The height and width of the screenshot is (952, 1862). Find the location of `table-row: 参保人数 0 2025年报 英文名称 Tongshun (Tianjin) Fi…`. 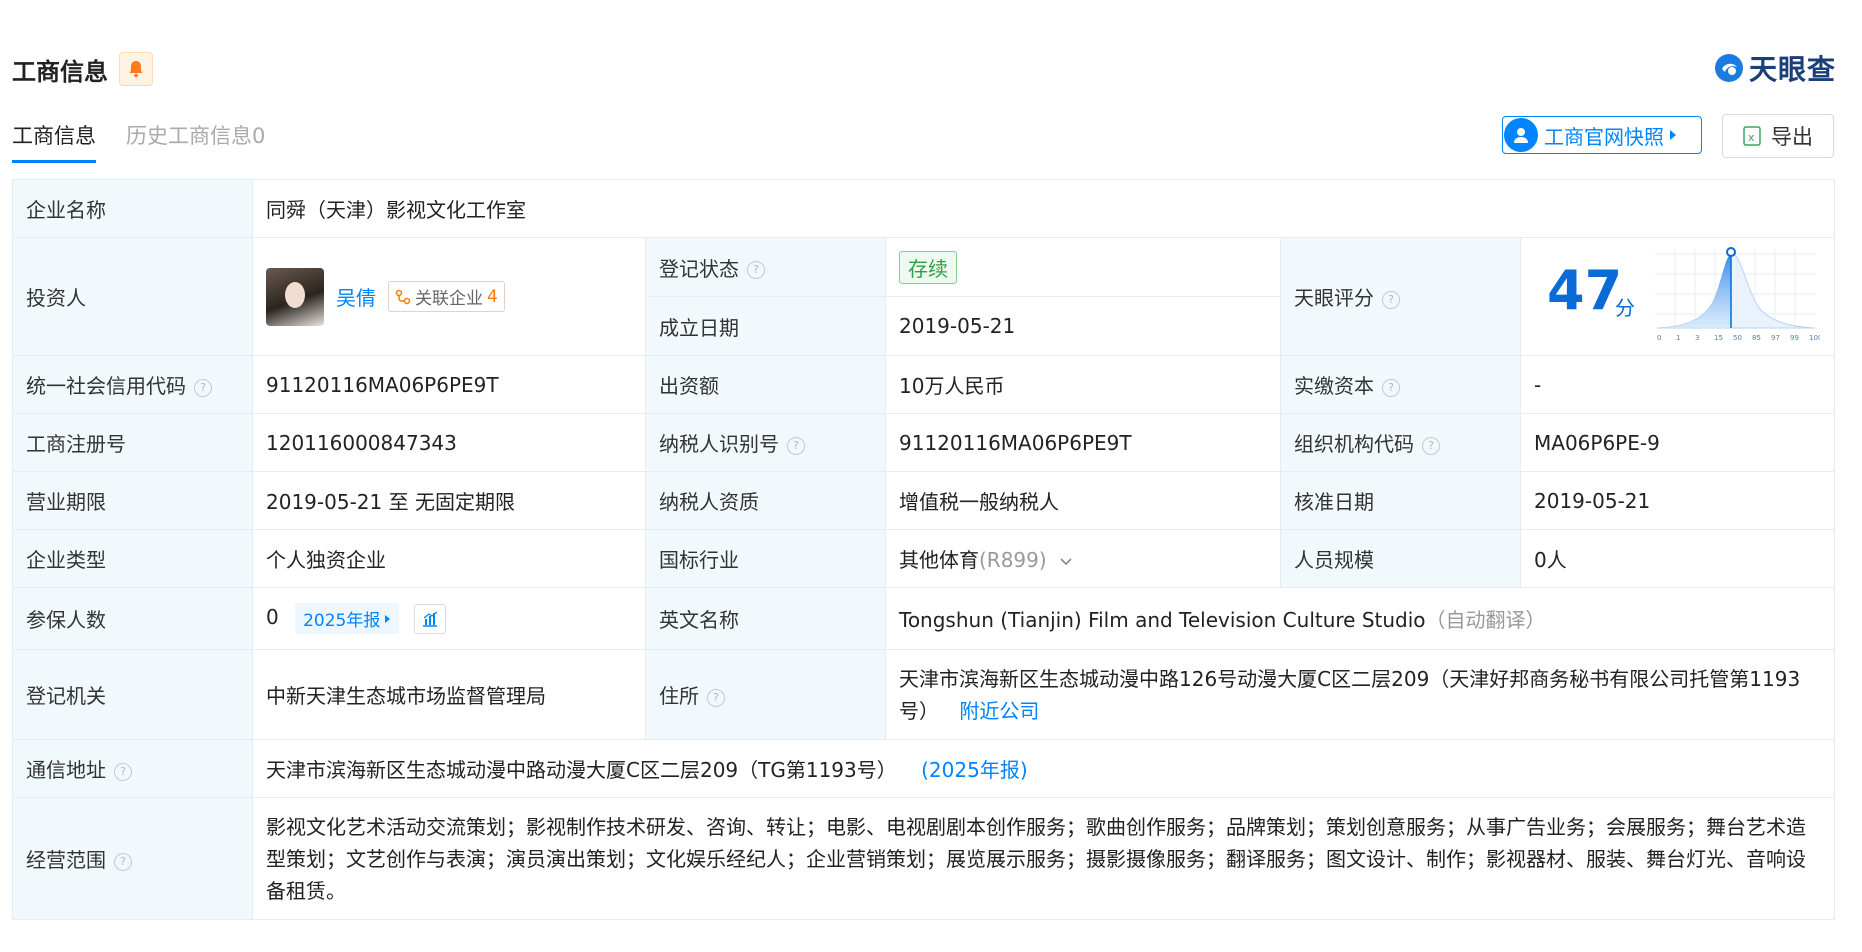

table-row: 参保人数 0 2025年报 英文名称 Tongshun (Tianjin) Fi… is located at coordinates (924, 618).